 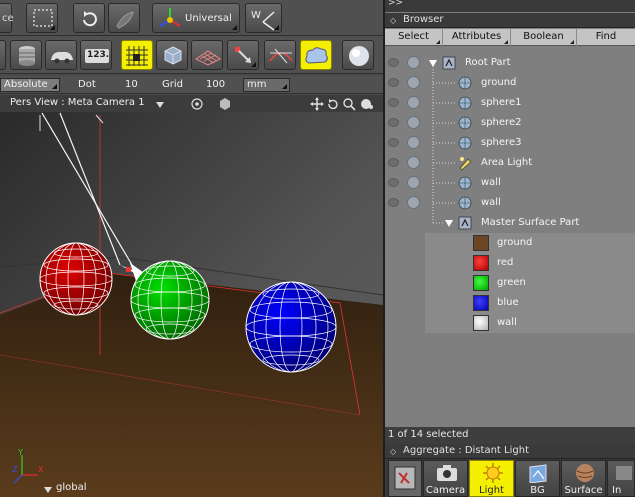 I want to click on dot-label: Dot, so click(x=87, y=84).